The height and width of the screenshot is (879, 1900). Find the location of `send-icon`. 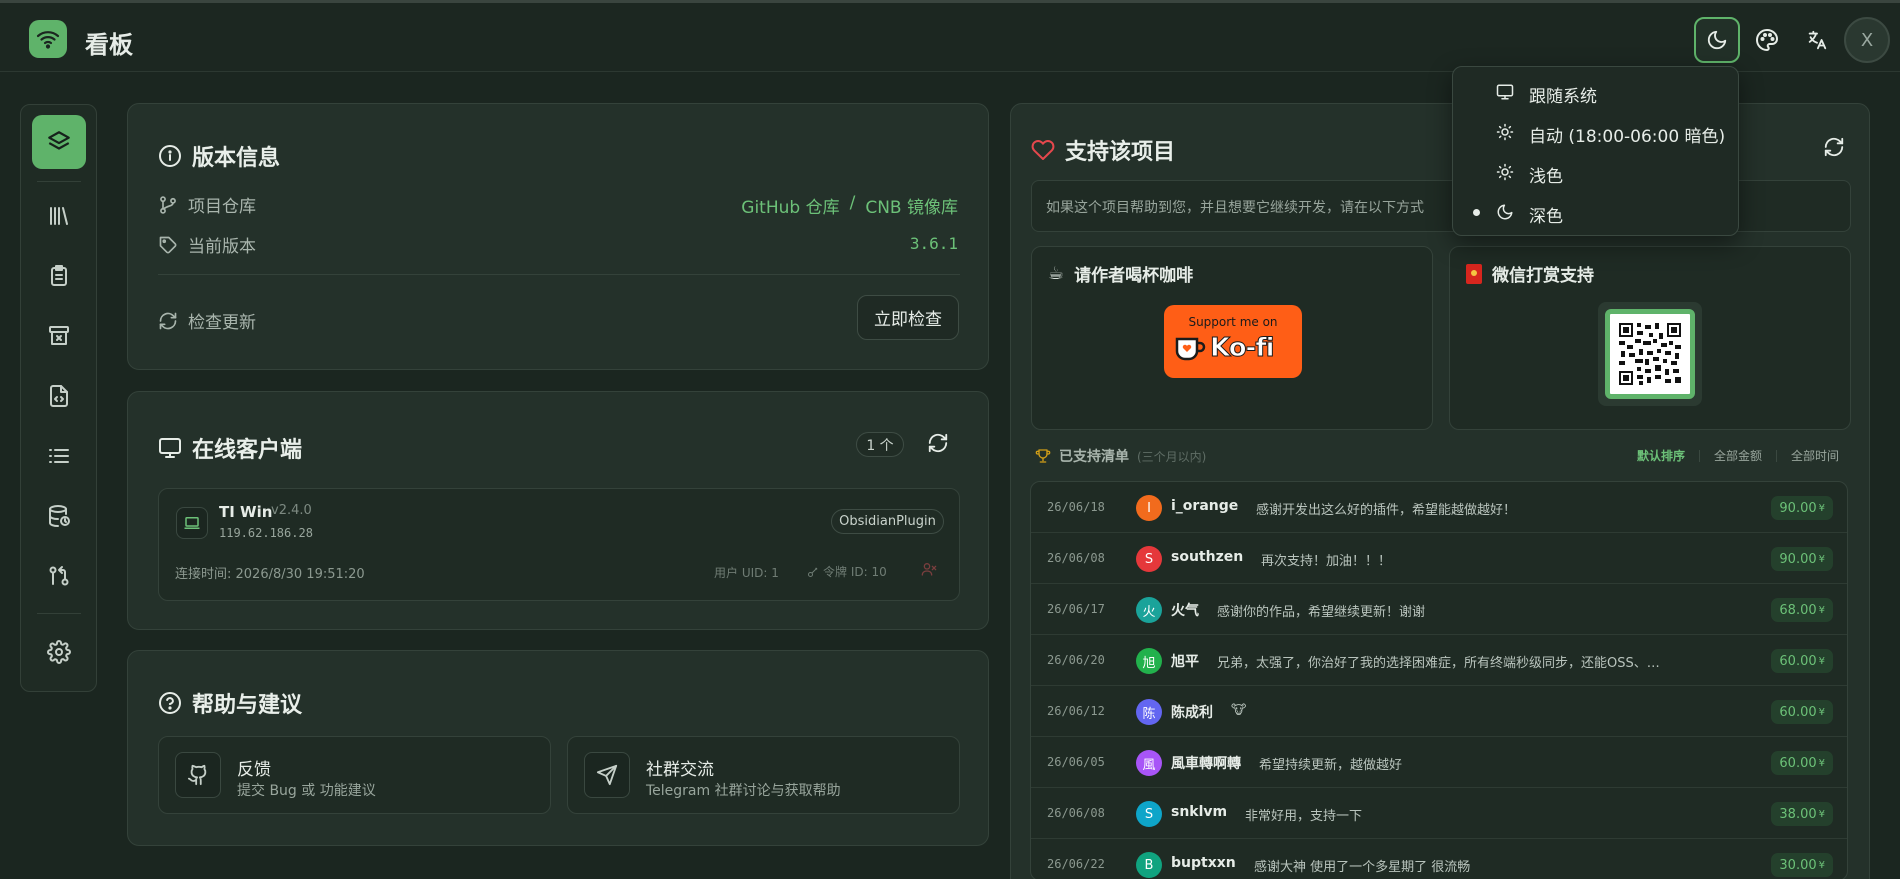

send-icon is located at coordinates (607, 775).